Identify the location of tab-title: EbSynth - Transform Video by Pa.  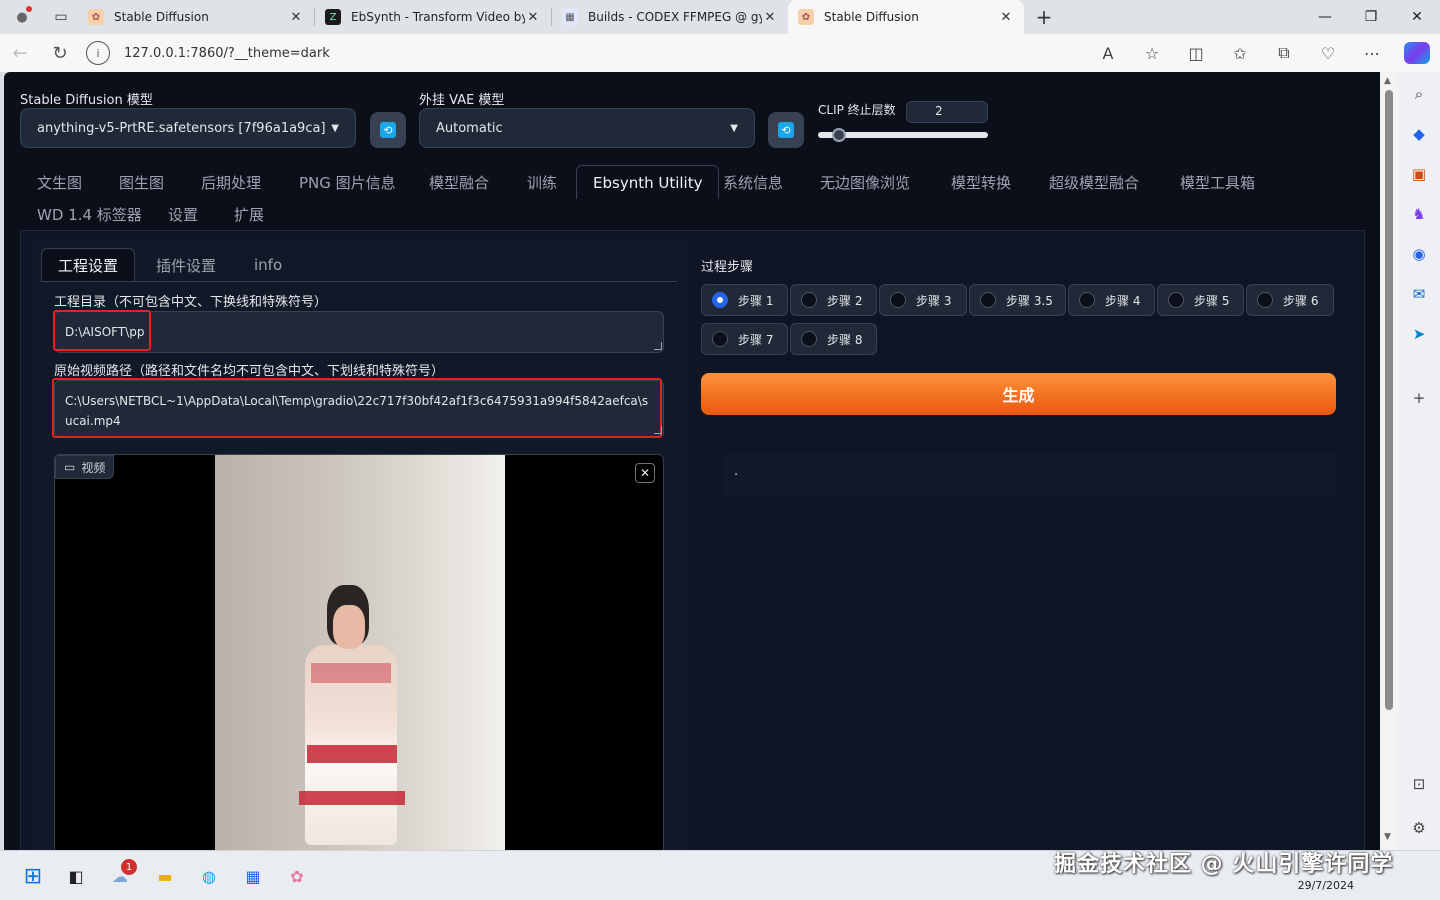
(438, 17).